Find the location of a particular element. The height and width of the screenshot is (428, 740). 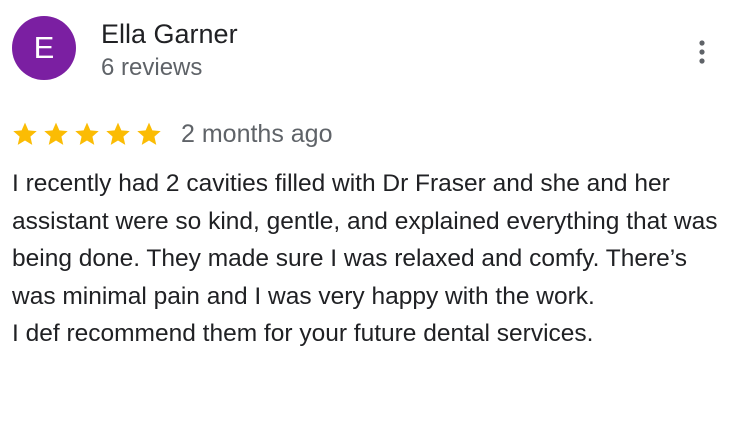

star-rating is located at coordinates (89, 134).